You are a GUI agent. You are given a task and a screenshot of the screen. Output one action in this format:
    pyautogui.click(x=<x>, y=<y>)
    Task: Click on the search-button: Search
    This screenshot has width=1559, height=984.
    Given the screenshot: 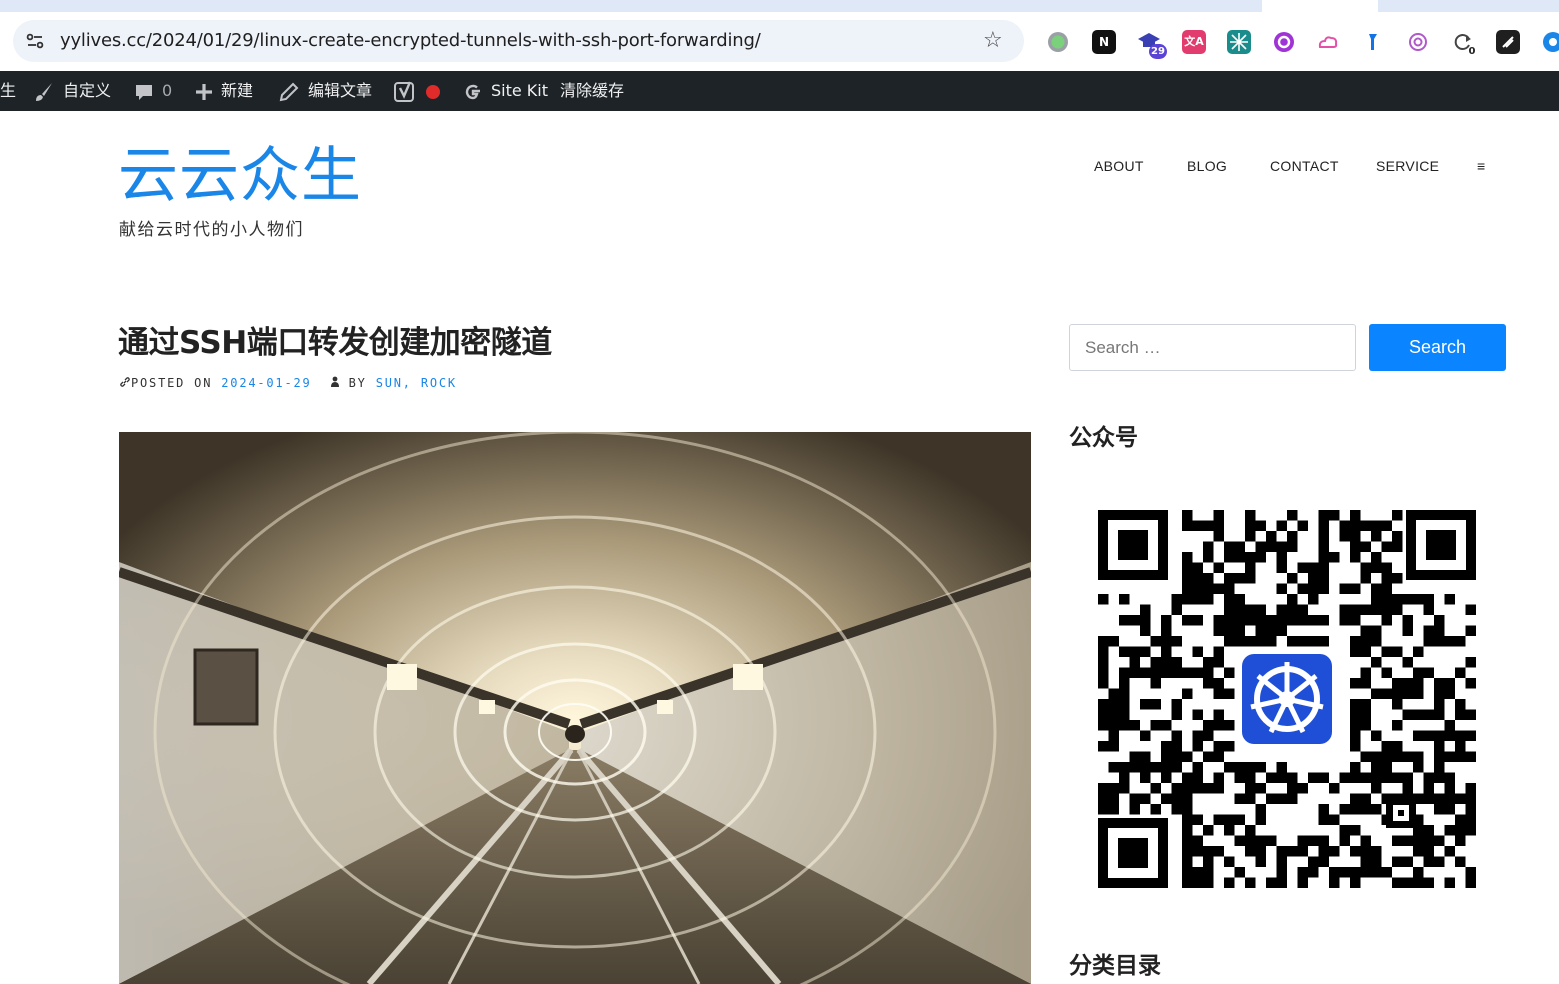 What is the action you would take?
    pyautogui.click(x=1437, y=347)
    